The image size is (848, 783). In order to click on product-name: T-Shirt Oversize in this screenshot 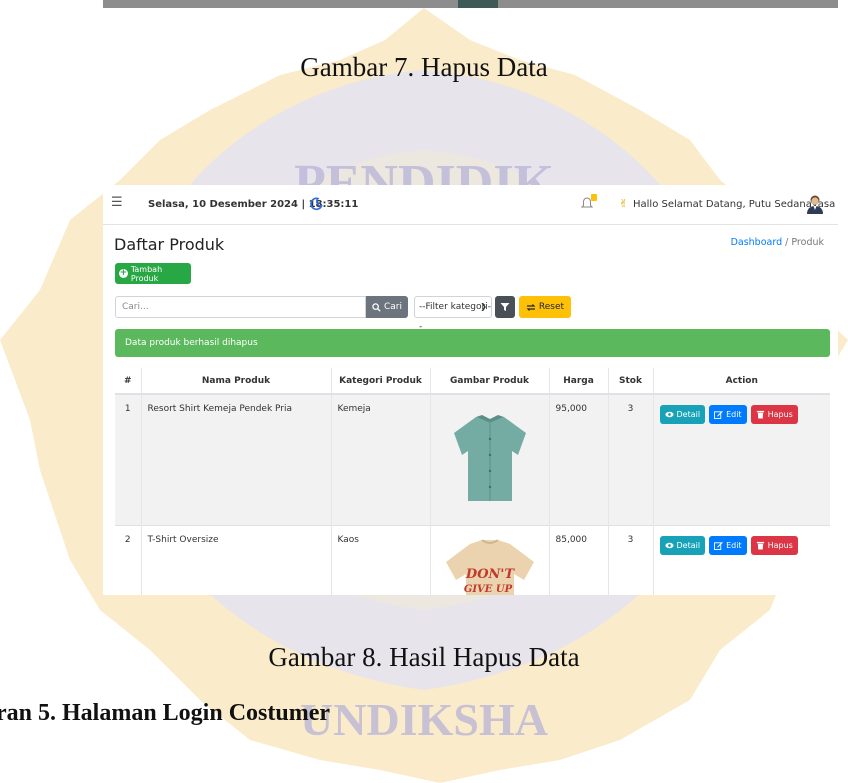, I will do `click(236, 559)`.